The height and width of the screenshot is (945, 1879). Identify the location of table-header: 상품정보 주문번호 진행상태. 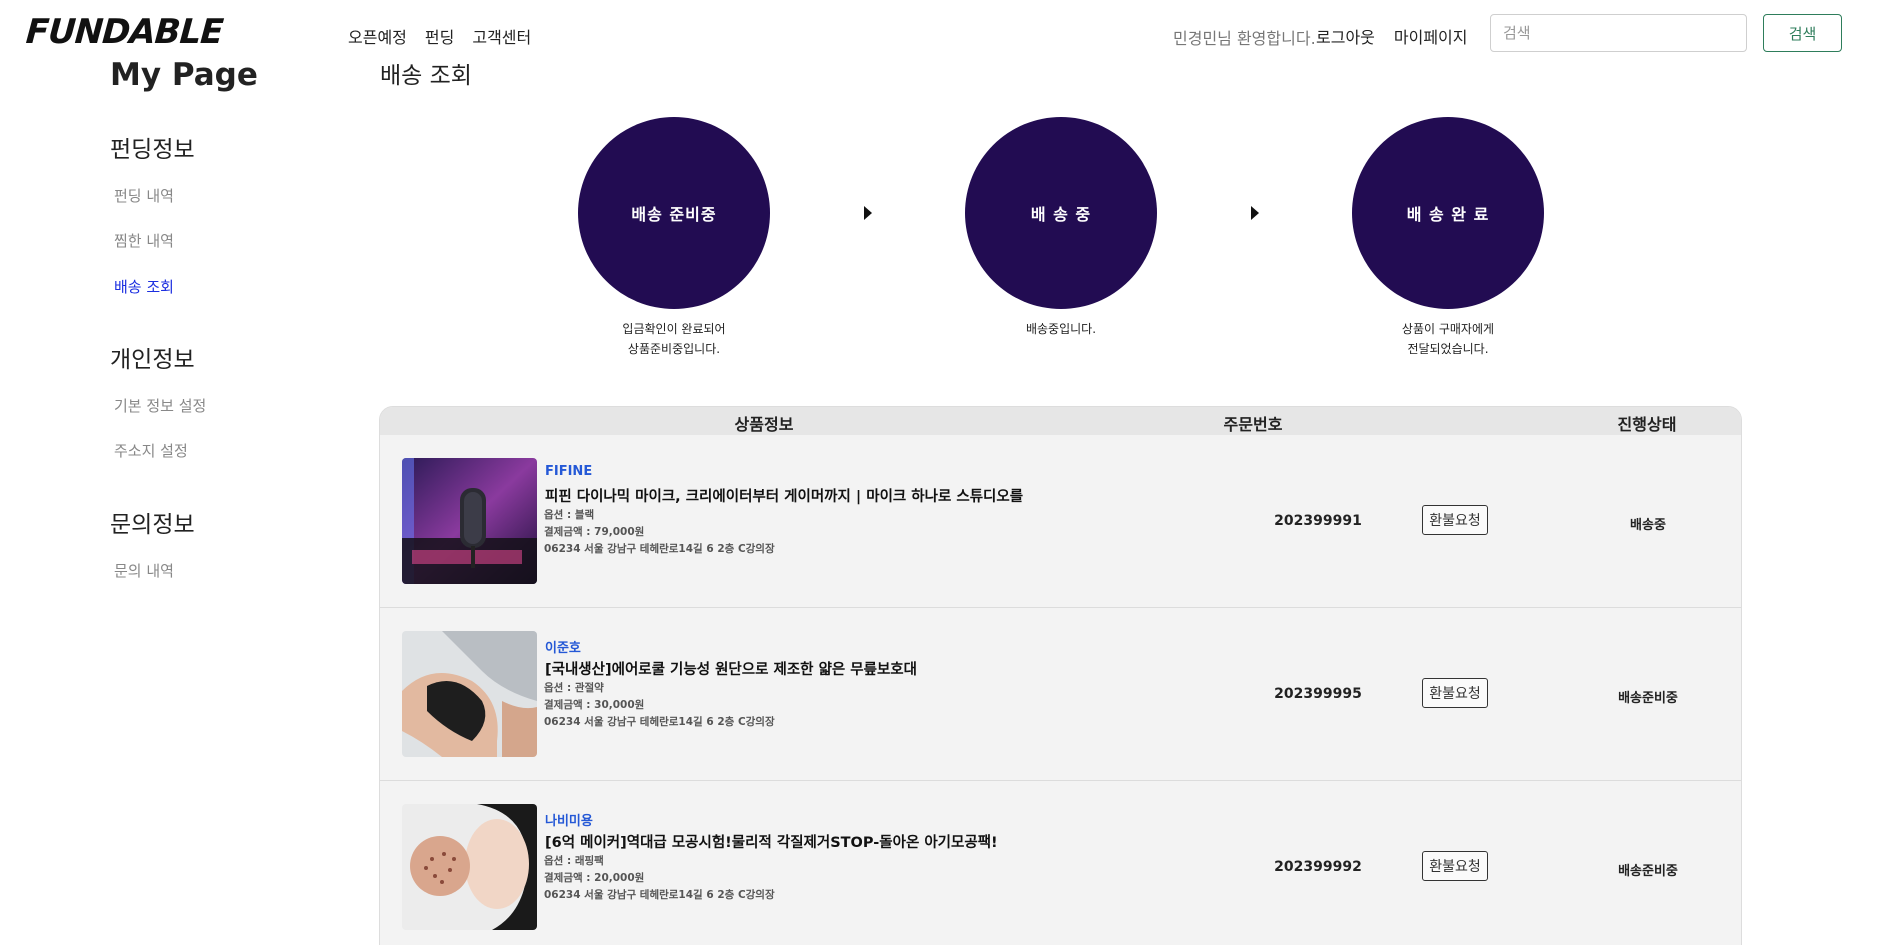
(1060, 421).